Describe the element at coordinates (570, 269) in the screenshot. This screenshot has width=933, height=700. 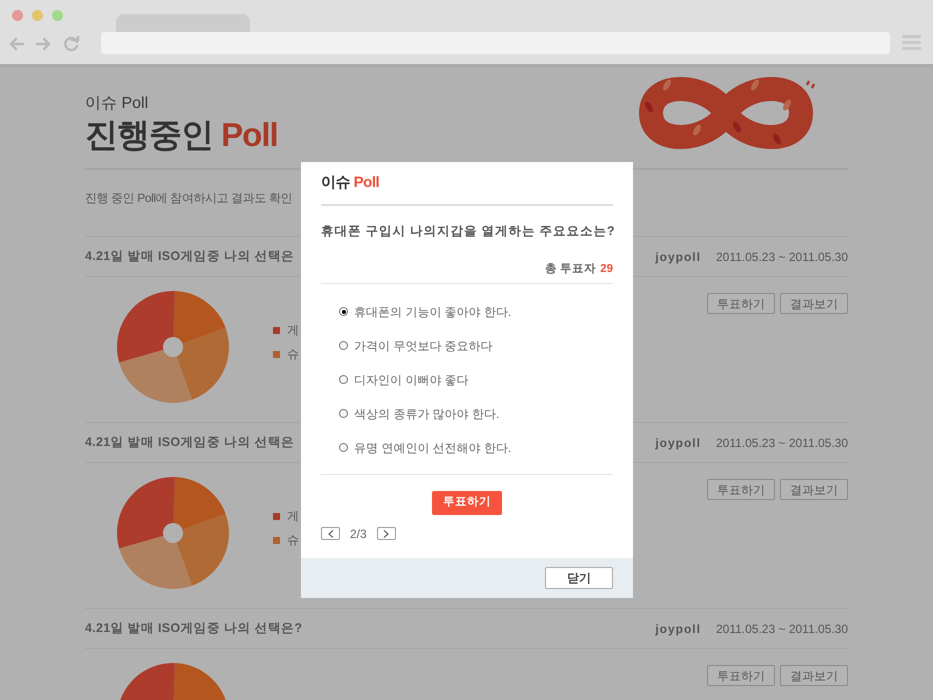
I see `voter-total-label: 총 투표자` at that location.